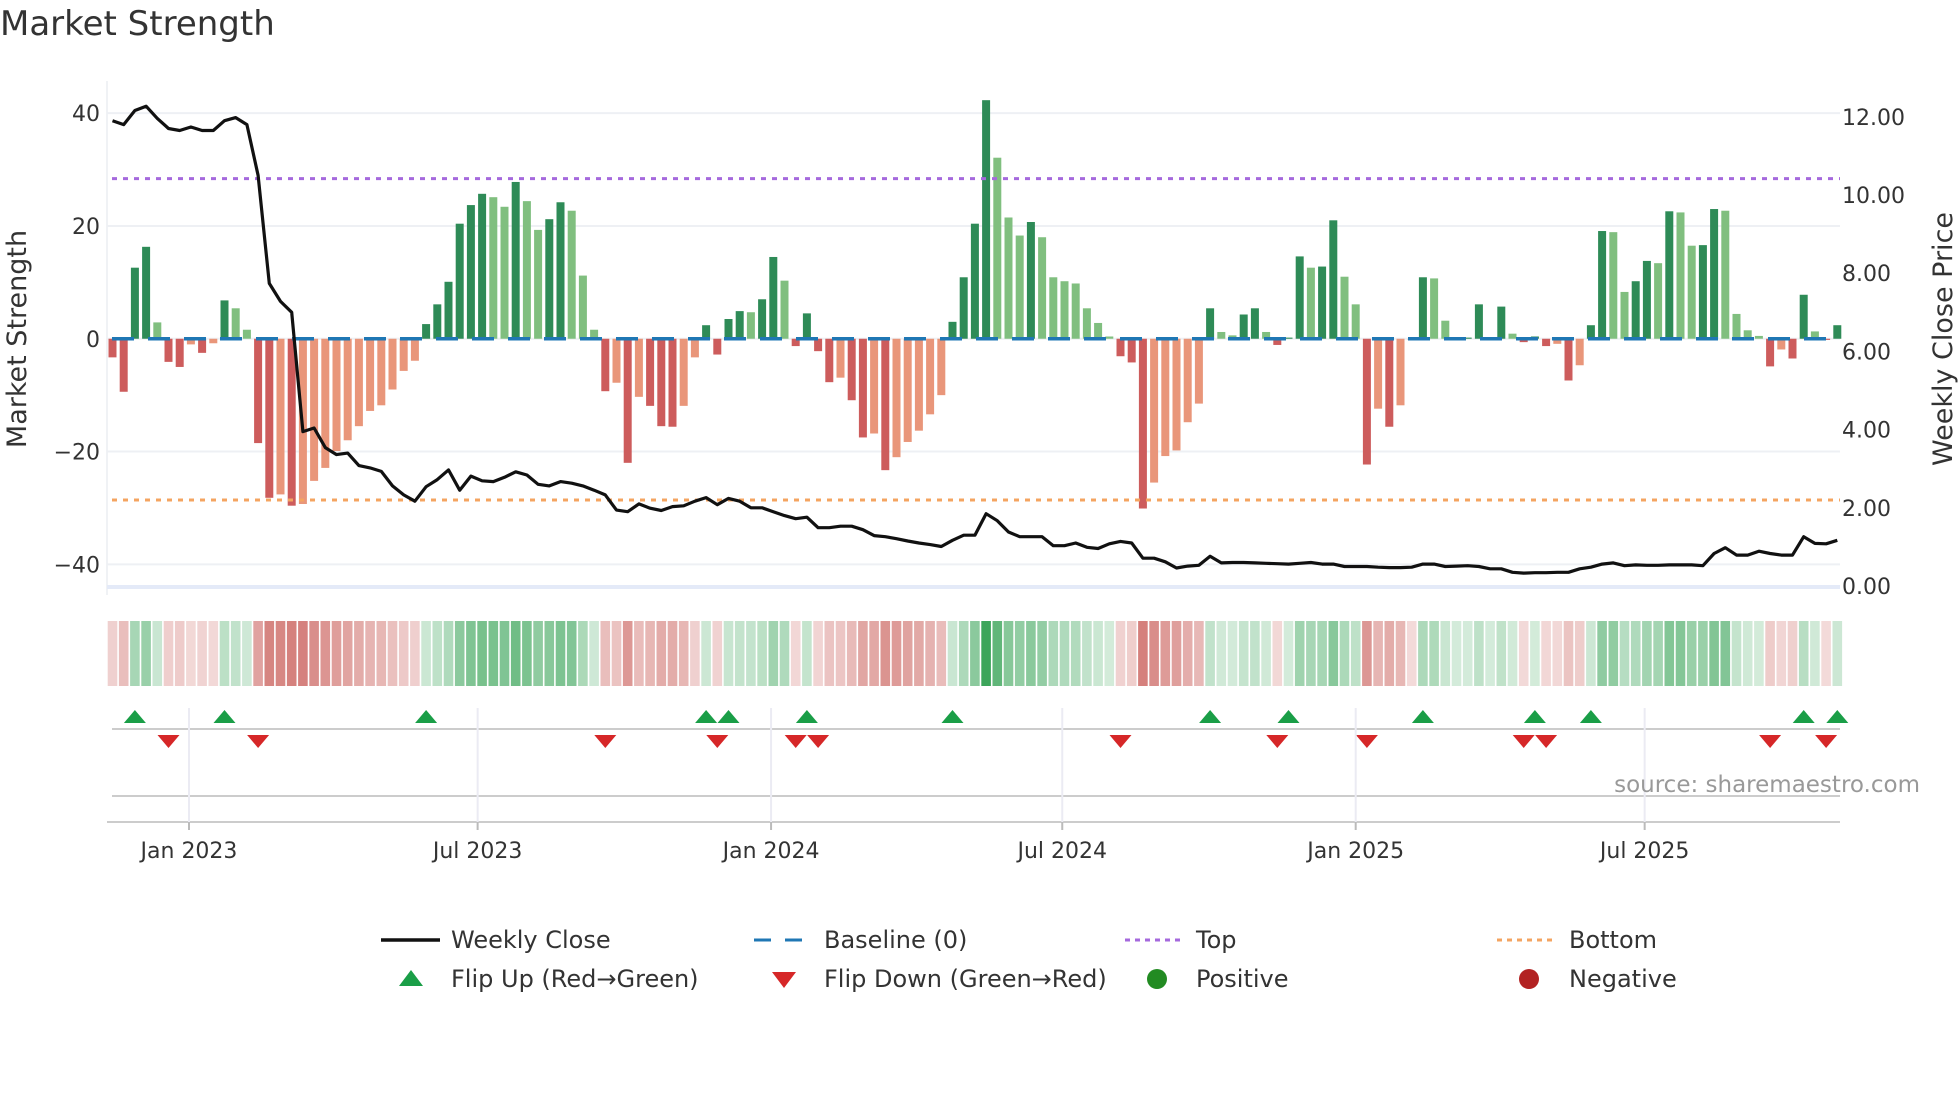 The image size is (1960, 1102). I want to click on left-axis-title: Market Strength, so click(17, 339).